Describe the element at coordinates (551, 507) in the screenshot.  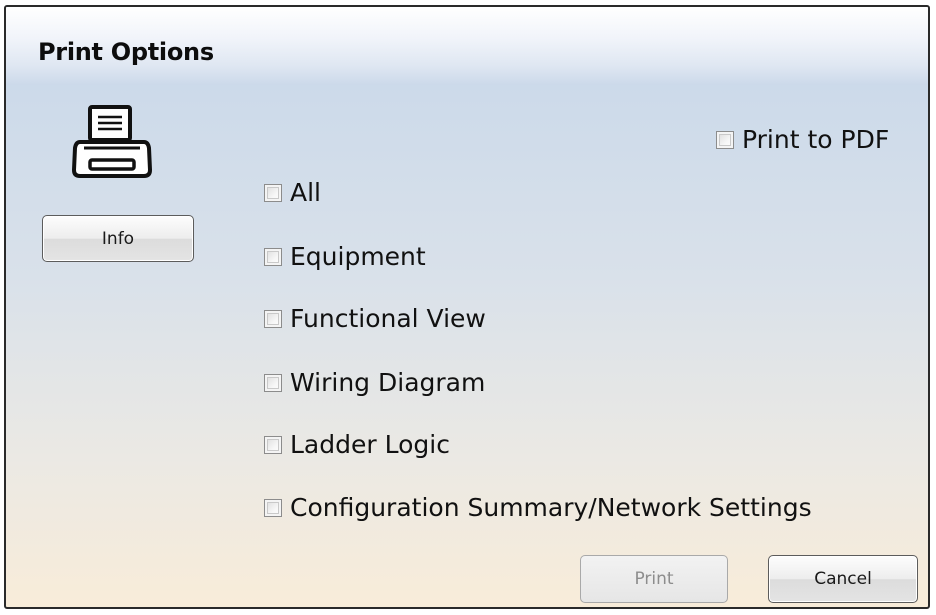
I see `option-configuration-summary-label: Configuration Summary/Network Settings` at that location.